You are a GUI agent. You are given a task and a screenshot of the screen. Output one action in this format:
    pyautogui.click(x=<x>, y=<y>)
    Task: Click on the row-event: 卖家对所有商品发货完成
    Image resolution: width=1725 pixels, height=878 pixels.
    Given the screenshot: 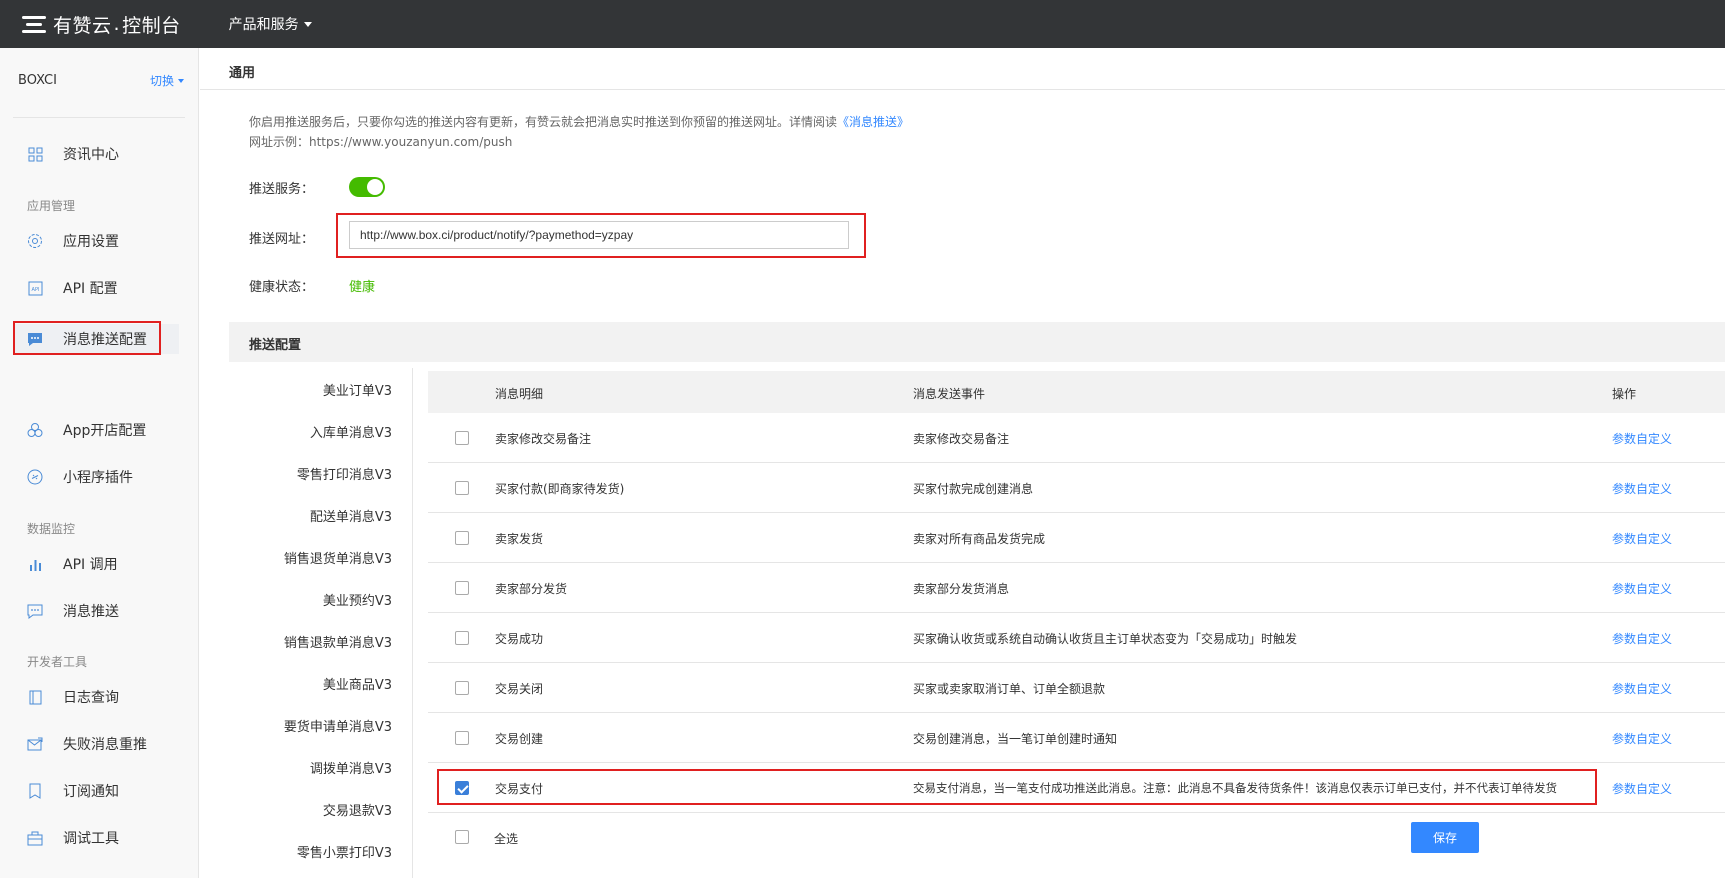 What is the action you would take?
    pyautogui.click(x=979, y=539)
    